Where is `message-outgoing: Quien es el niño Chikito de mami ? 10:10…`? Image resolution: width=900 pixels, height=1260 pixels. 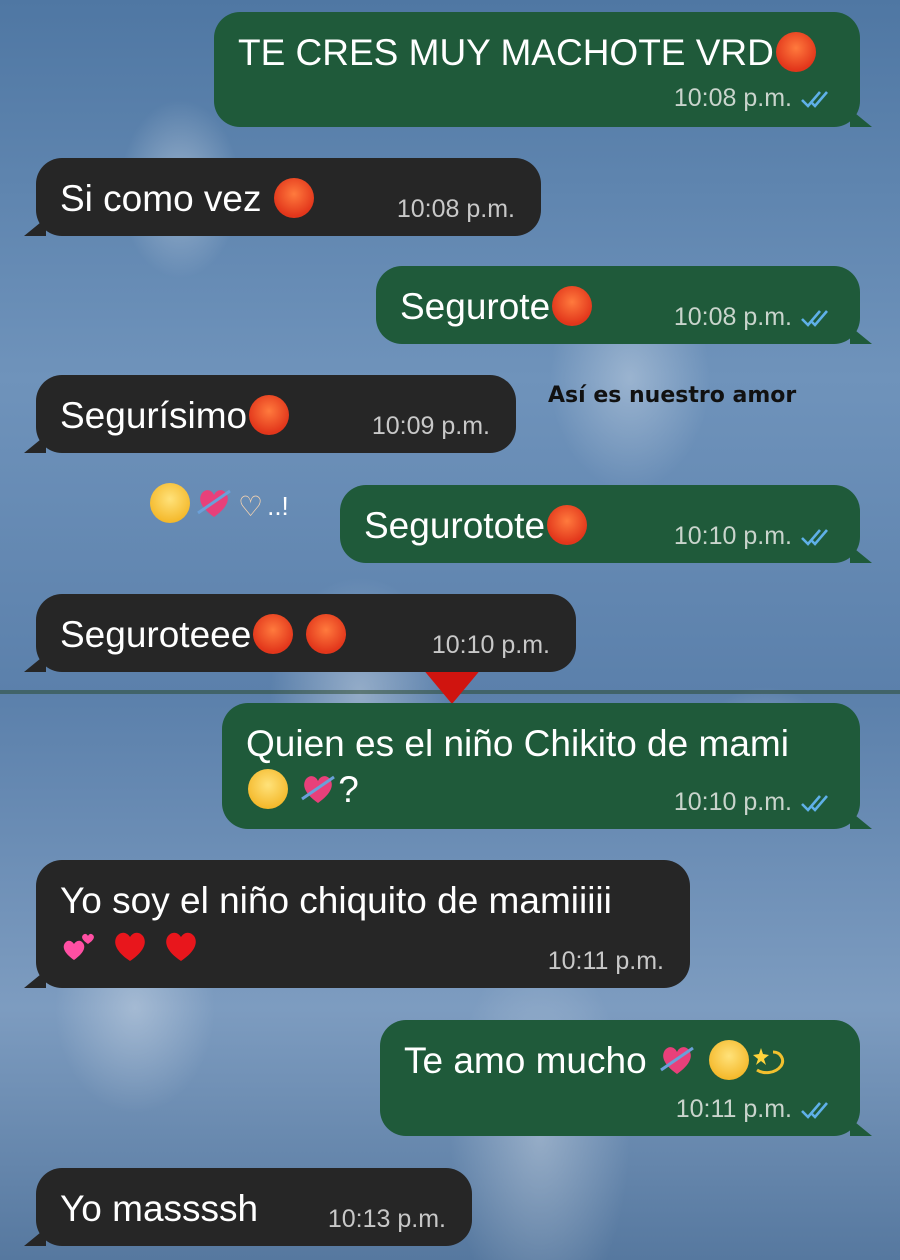
message-outgoing: Quien es el niño Chikito de mami ? 10:10… is located at coordinates (547, 766).